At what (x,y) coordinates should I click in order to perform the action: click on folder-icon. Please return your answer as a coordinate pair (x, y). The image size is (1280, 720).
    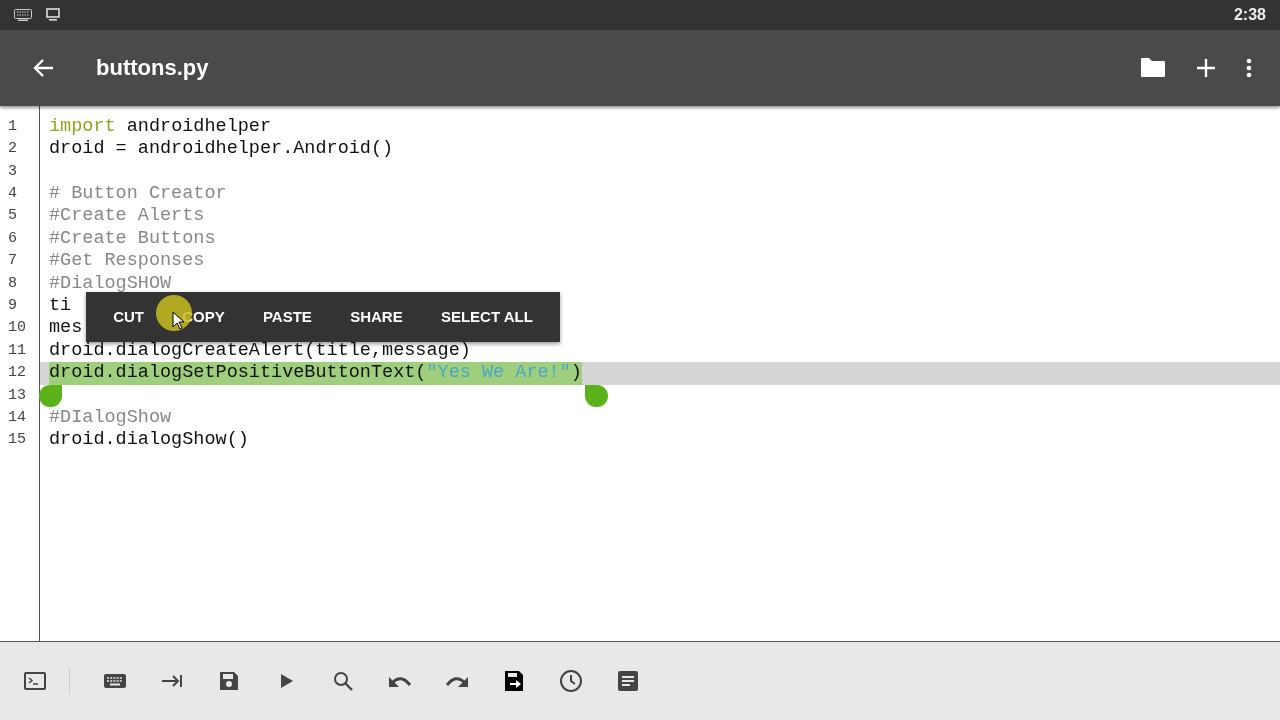
    Looking at the image, I should click on (1153, 68).